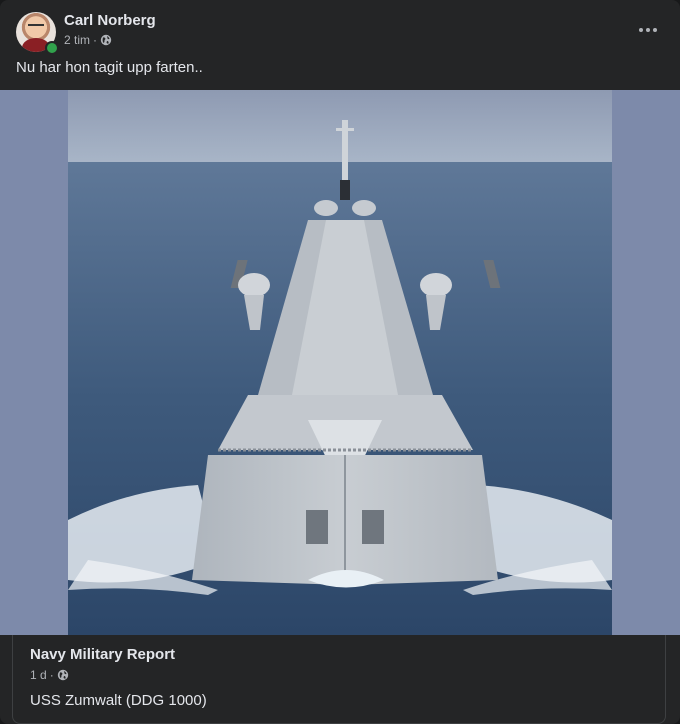  Describe the element at coordinates (110, 20) in the screenshot. I see `author-name: Carl Norberg` at that location.